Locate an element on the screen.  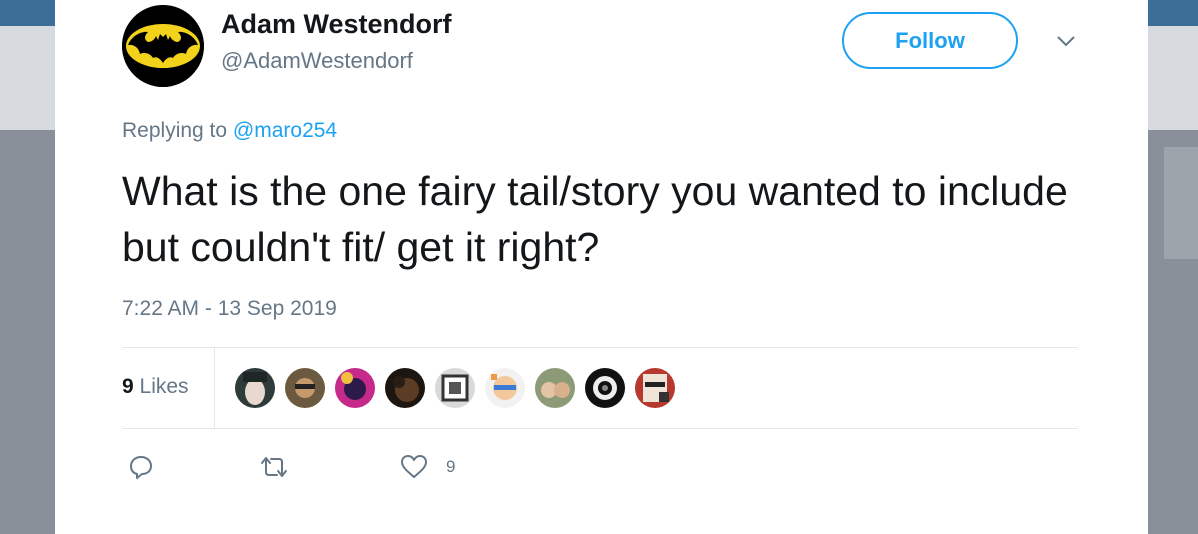
like-action: 9 is located at coordinates (427, 467).